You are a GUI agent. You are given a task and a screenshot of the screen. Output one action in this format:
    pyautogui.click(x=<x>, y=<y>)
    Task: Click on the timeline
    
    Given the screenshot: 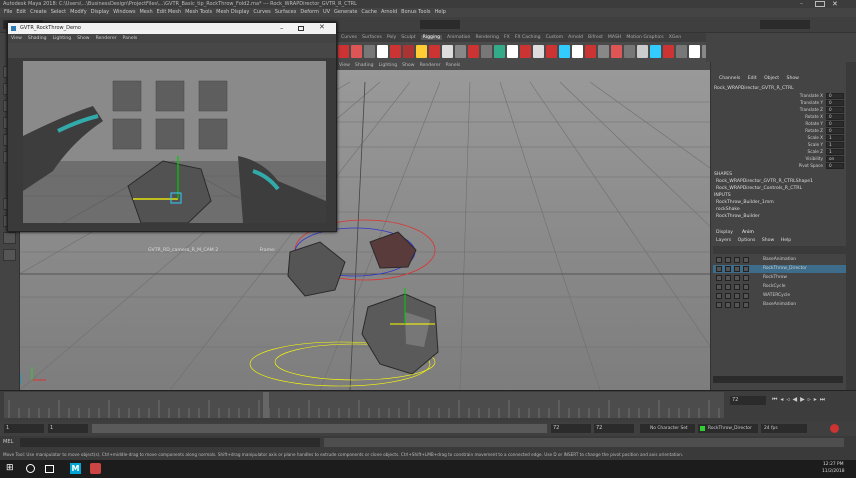 What is the action you would take?
    pyautogui.click(x=364, y=405)
    